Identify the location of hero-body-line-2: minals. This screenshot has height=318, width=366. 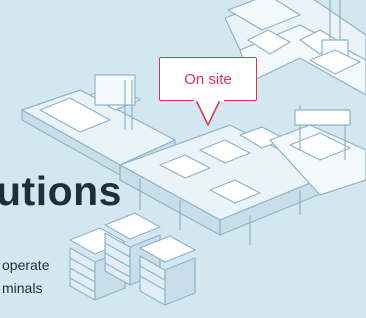
(22, 288).